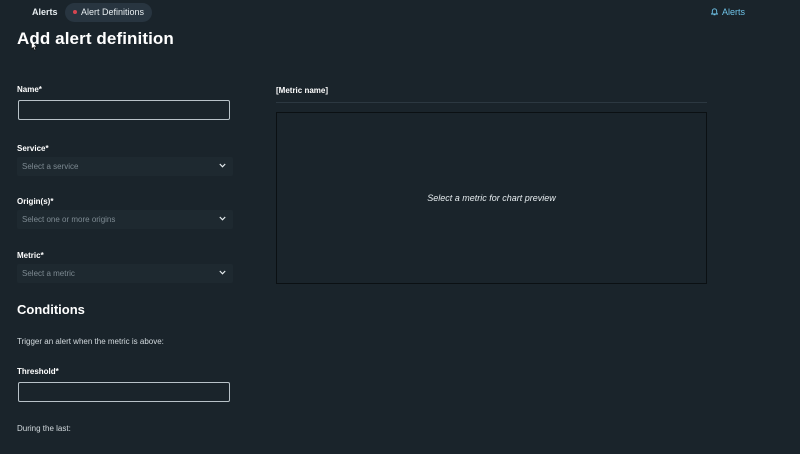 The width and height of the screenshot is (800, 454). Describe the element at coordinates (33, 148) in the screenshot. I see `service-label: Service*` at that location.